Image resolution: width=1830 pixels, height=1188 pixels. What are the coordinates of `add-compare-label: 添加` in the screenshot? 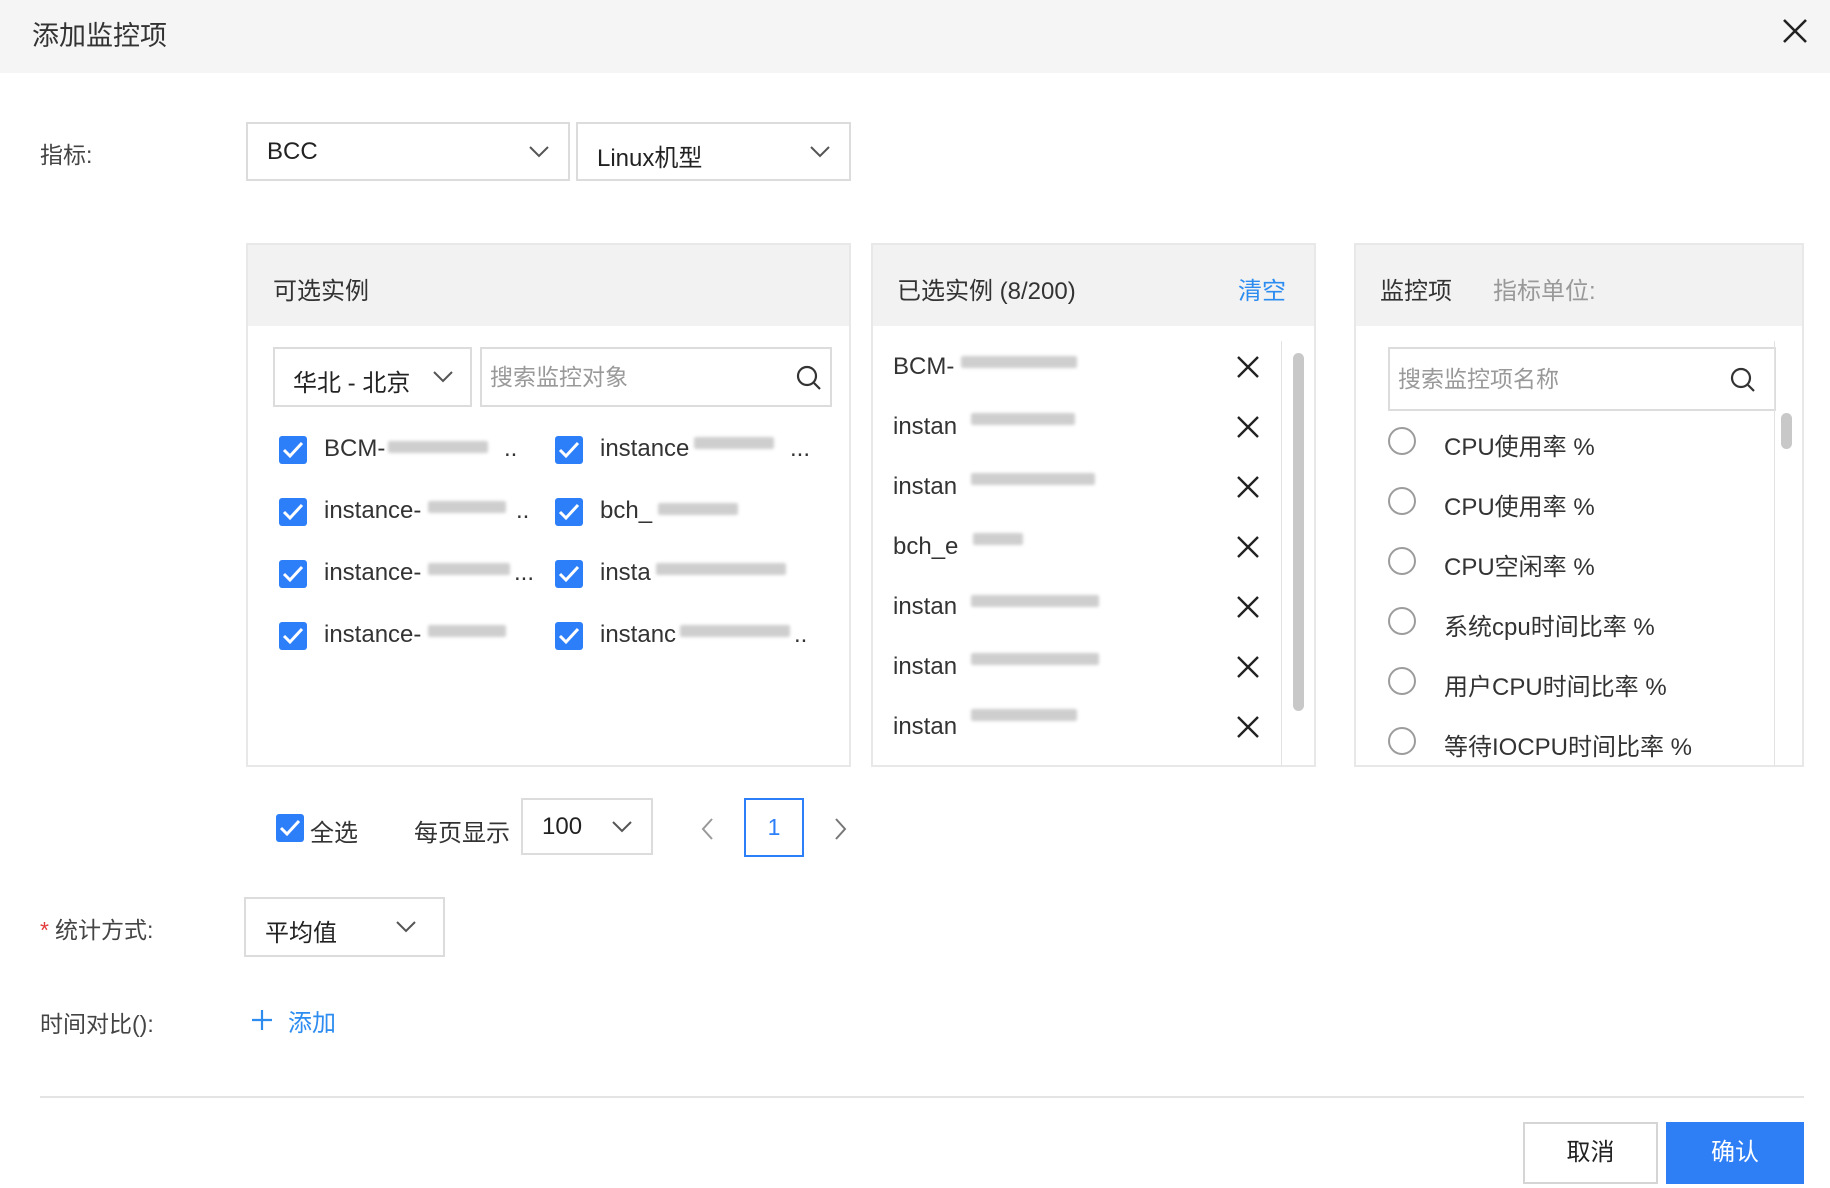 It's located at (312, 1023).